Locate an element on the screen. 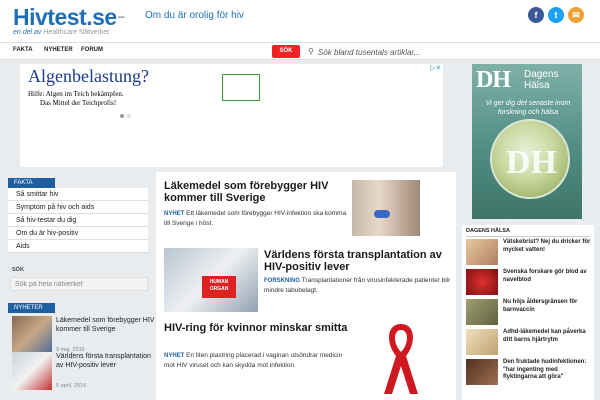  sidebar-nyheter-head: NYHETER is located at coordinates (31, 308).